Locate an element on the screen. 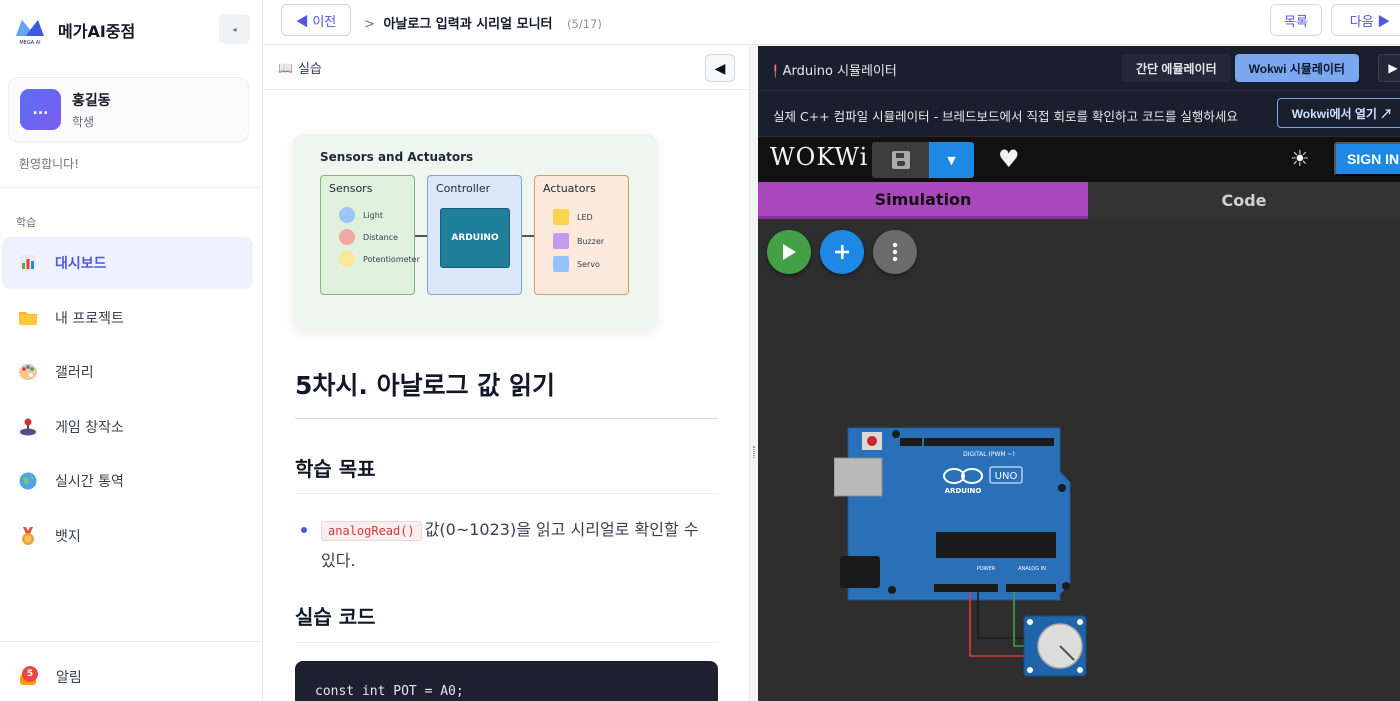  save-icon is located at coordinates (900, 160).